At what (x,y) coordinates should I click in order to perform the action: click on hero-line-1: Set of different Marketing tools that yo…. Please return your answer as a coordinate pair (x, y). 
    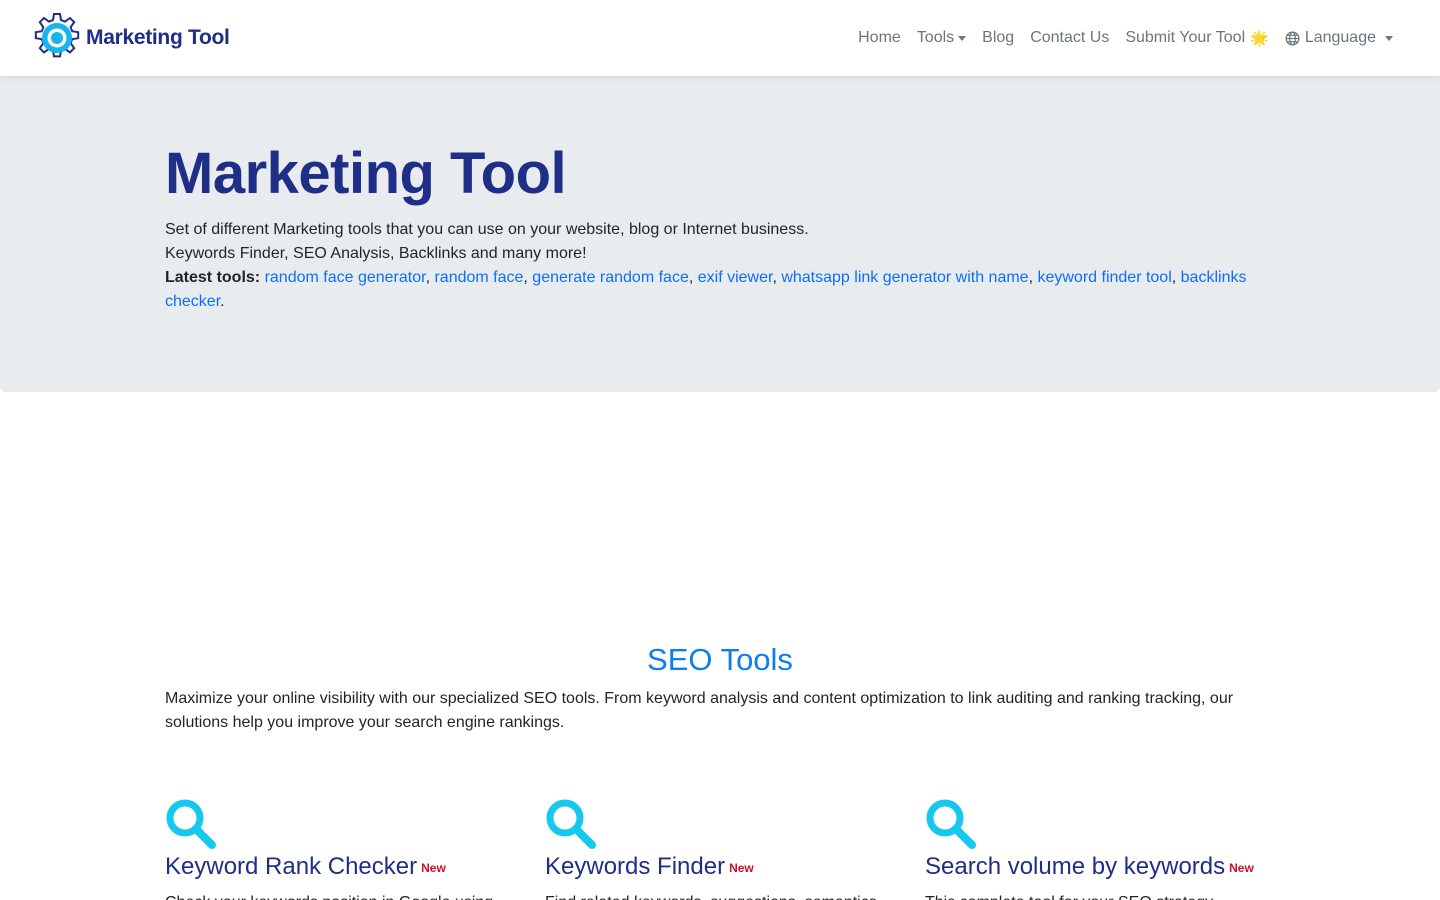
    Looking at the image, I should click on (487, 229).